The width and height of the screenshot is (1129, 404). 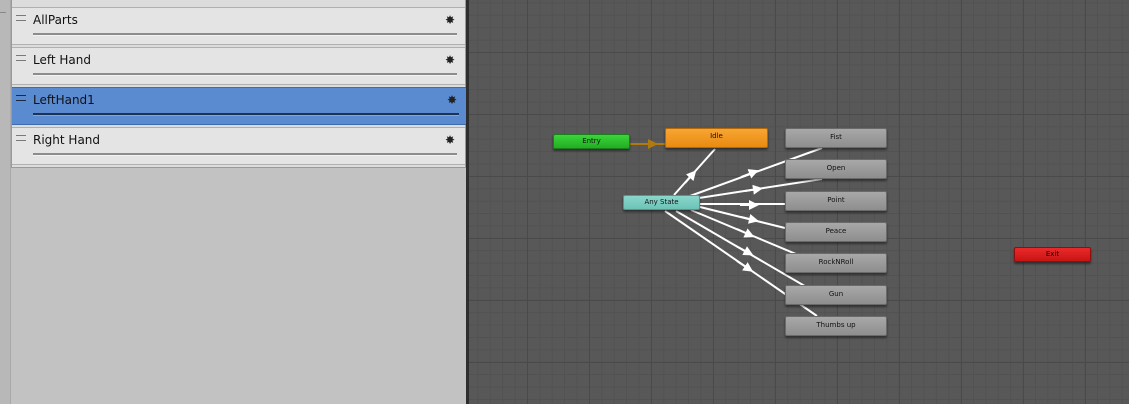 I want to click on state-point: Point, so click(x=836, y=201).